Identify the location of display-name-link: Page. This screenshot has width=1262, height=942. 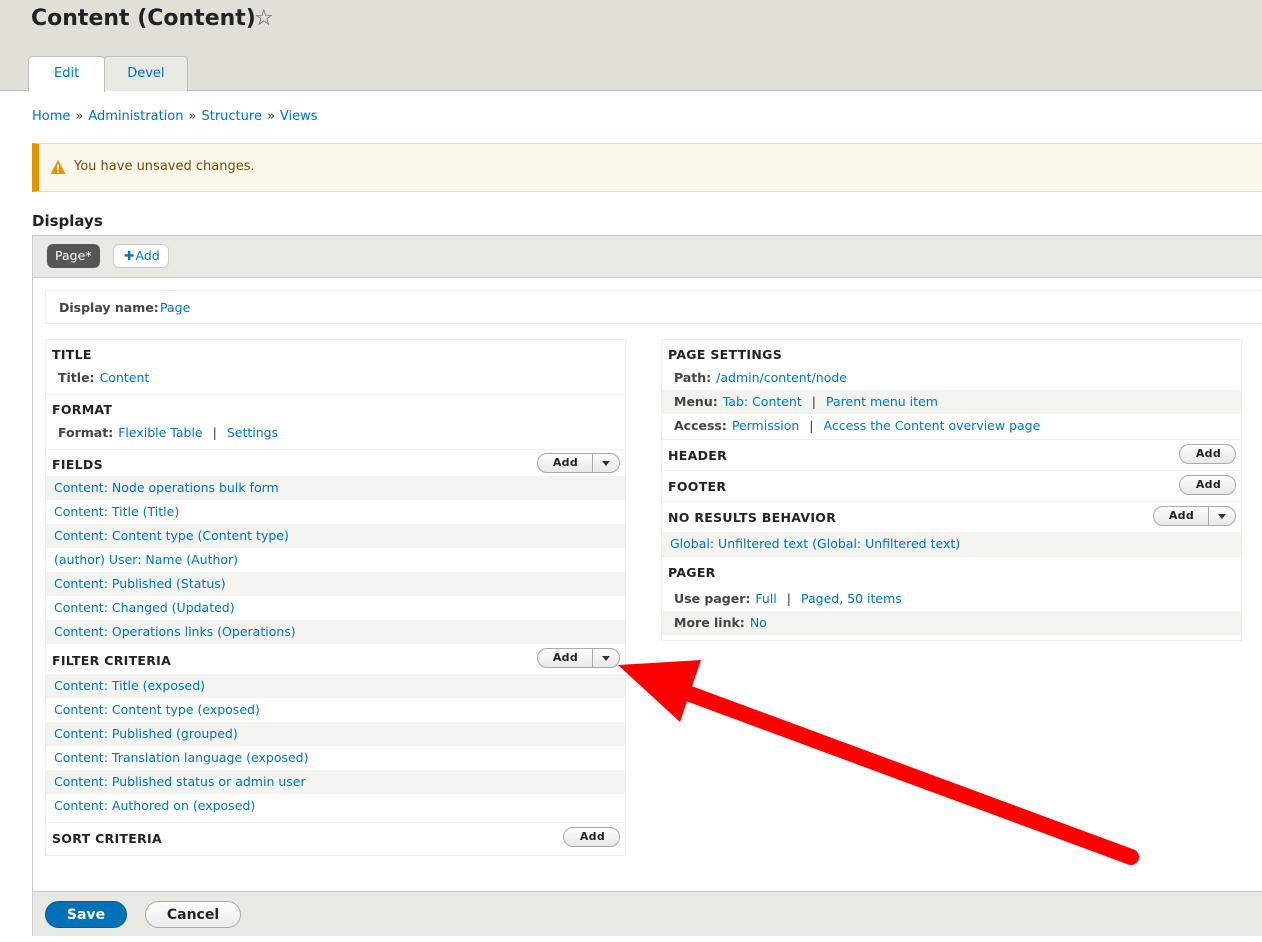
(175, 307).